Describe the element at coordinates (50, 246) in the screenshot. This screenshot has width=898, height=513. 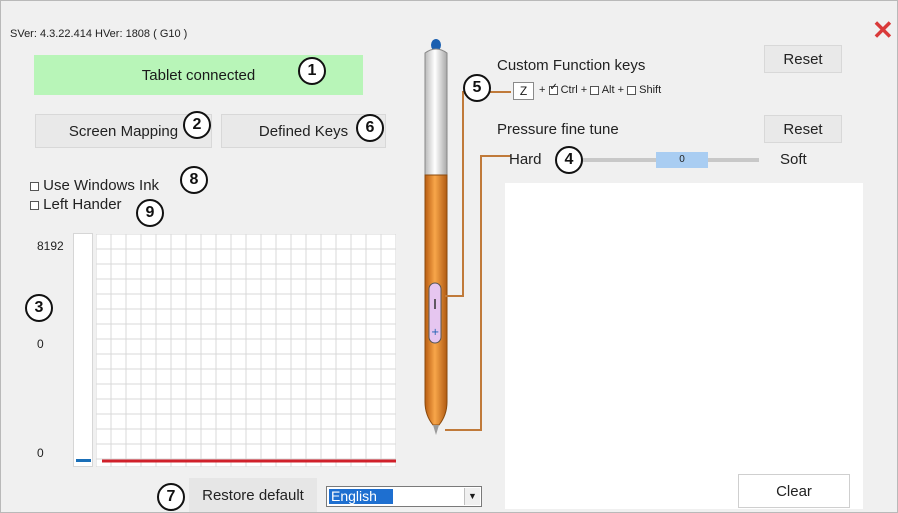
I see `graph-y-top-label: 8192` at that location.